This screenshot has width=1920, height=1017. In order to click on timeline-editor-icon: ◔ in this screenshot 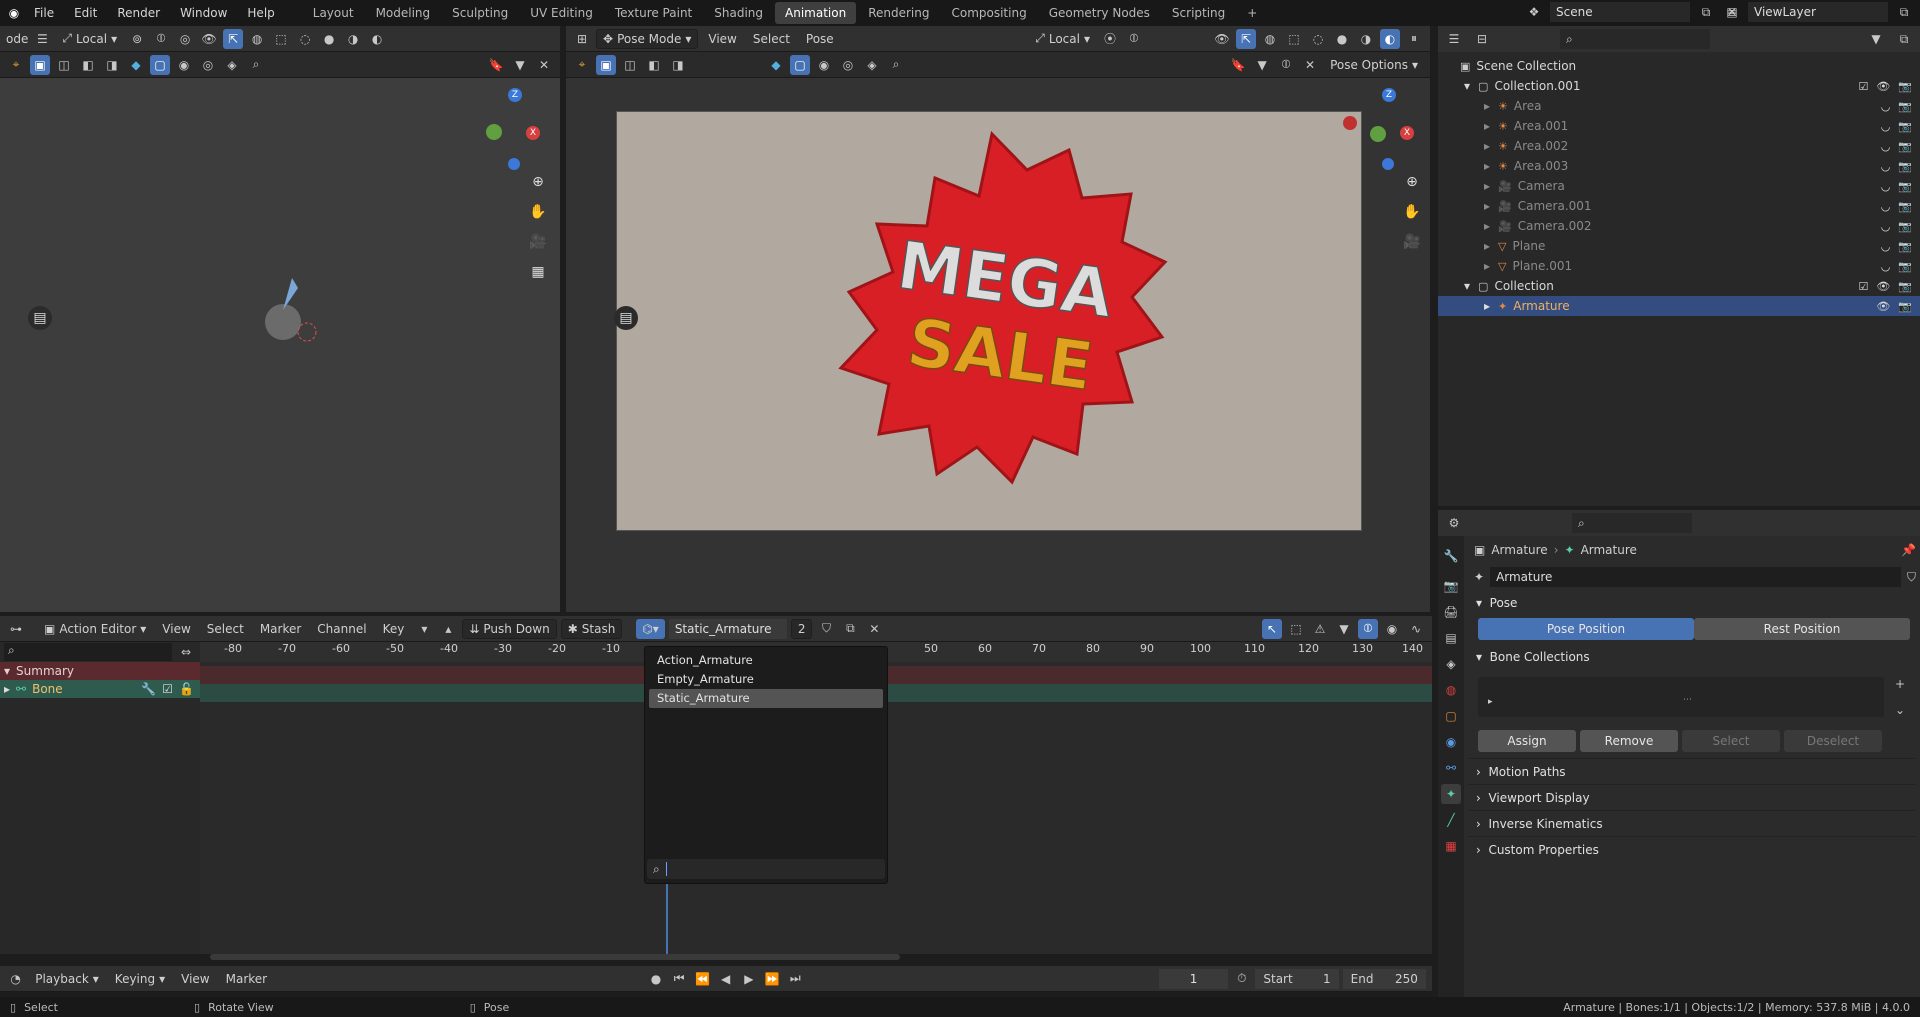, I will do `click(15, 979)`.